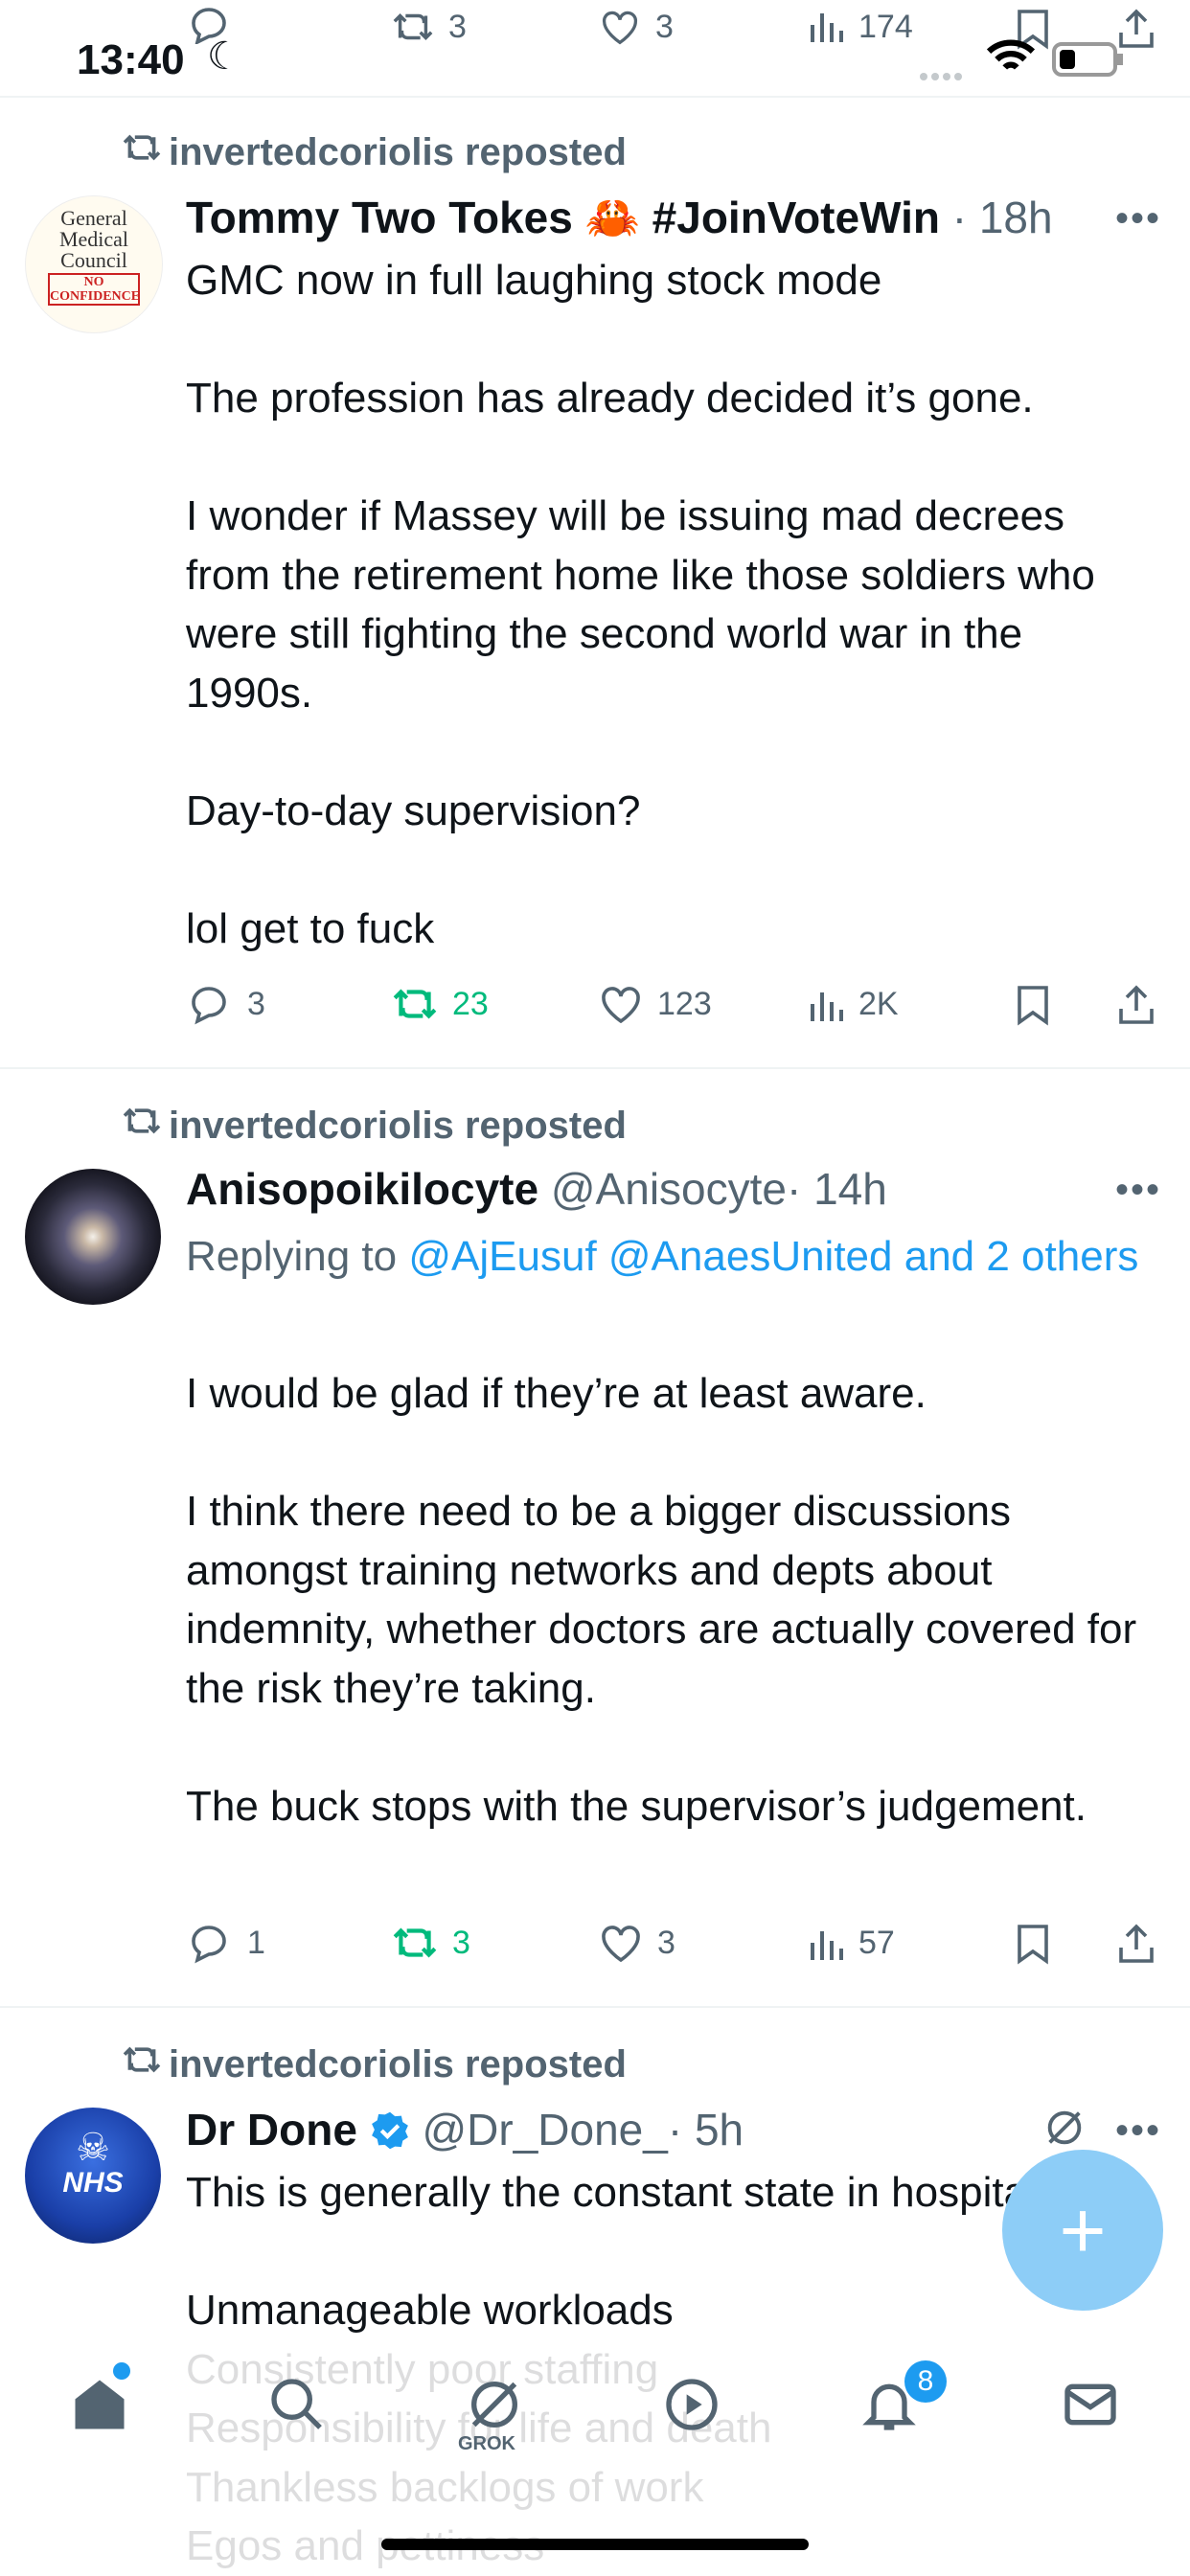 The image size is (1190, 2576). I want to click on tweet-2-reply-action: 1, so click(226, 1943).